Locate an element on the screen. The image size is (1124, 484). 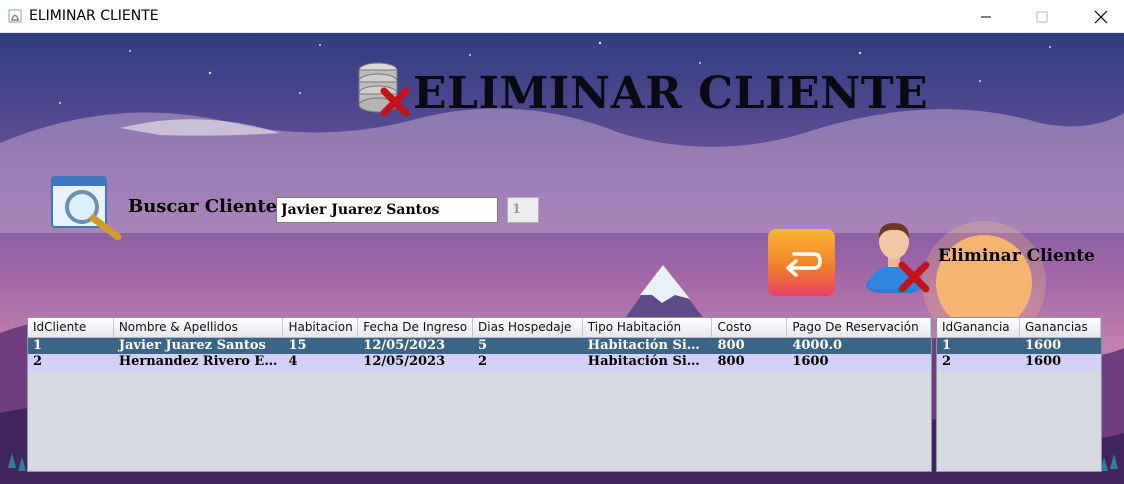
table-cell: 15 is located at coordinates (297, 345).